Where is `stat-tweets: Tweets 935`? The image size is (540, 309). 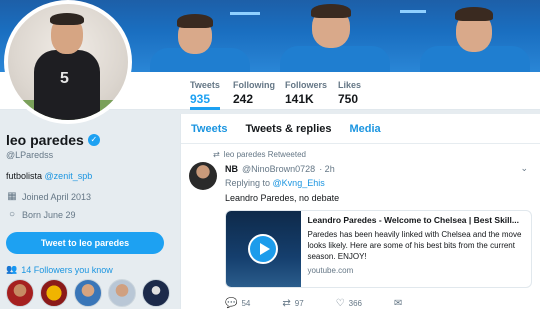 stat-tweets: Tweets 935 is located at coordinates (205, 95).